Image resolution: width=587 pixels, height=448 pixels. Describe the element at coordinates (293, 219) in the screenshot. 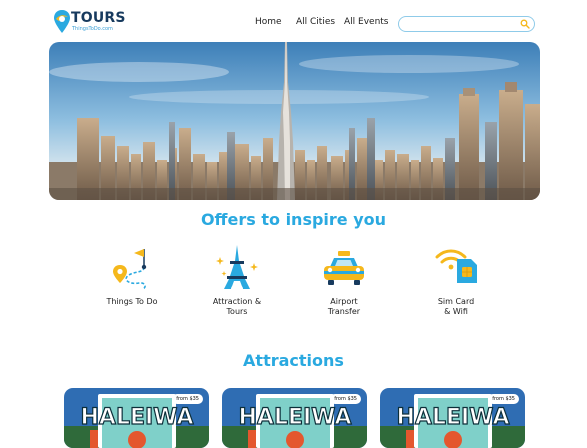

I see `offers-title: Offers to inspire you` at that location.